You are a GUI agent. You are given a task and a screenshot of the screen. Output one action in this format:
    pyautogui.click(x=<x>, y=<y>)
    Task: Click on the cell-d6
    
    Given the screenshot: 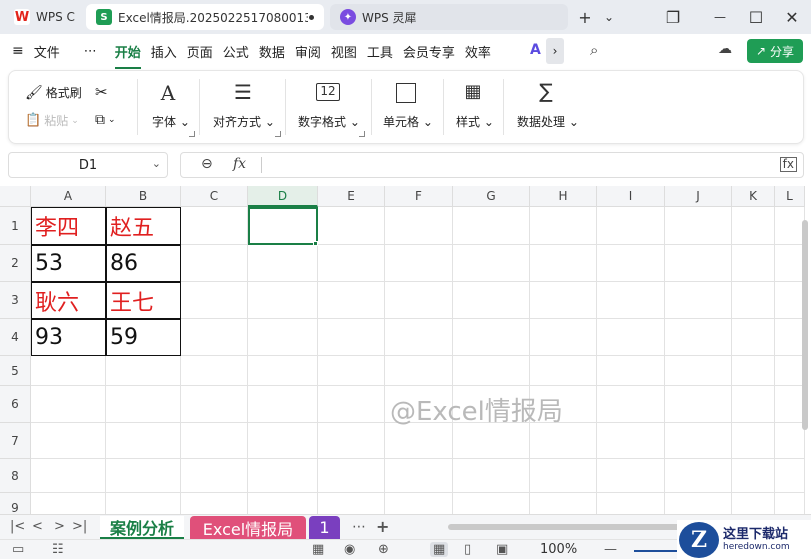 What is the action you would take?
    pyautogui.click(x=283, y=404)
    